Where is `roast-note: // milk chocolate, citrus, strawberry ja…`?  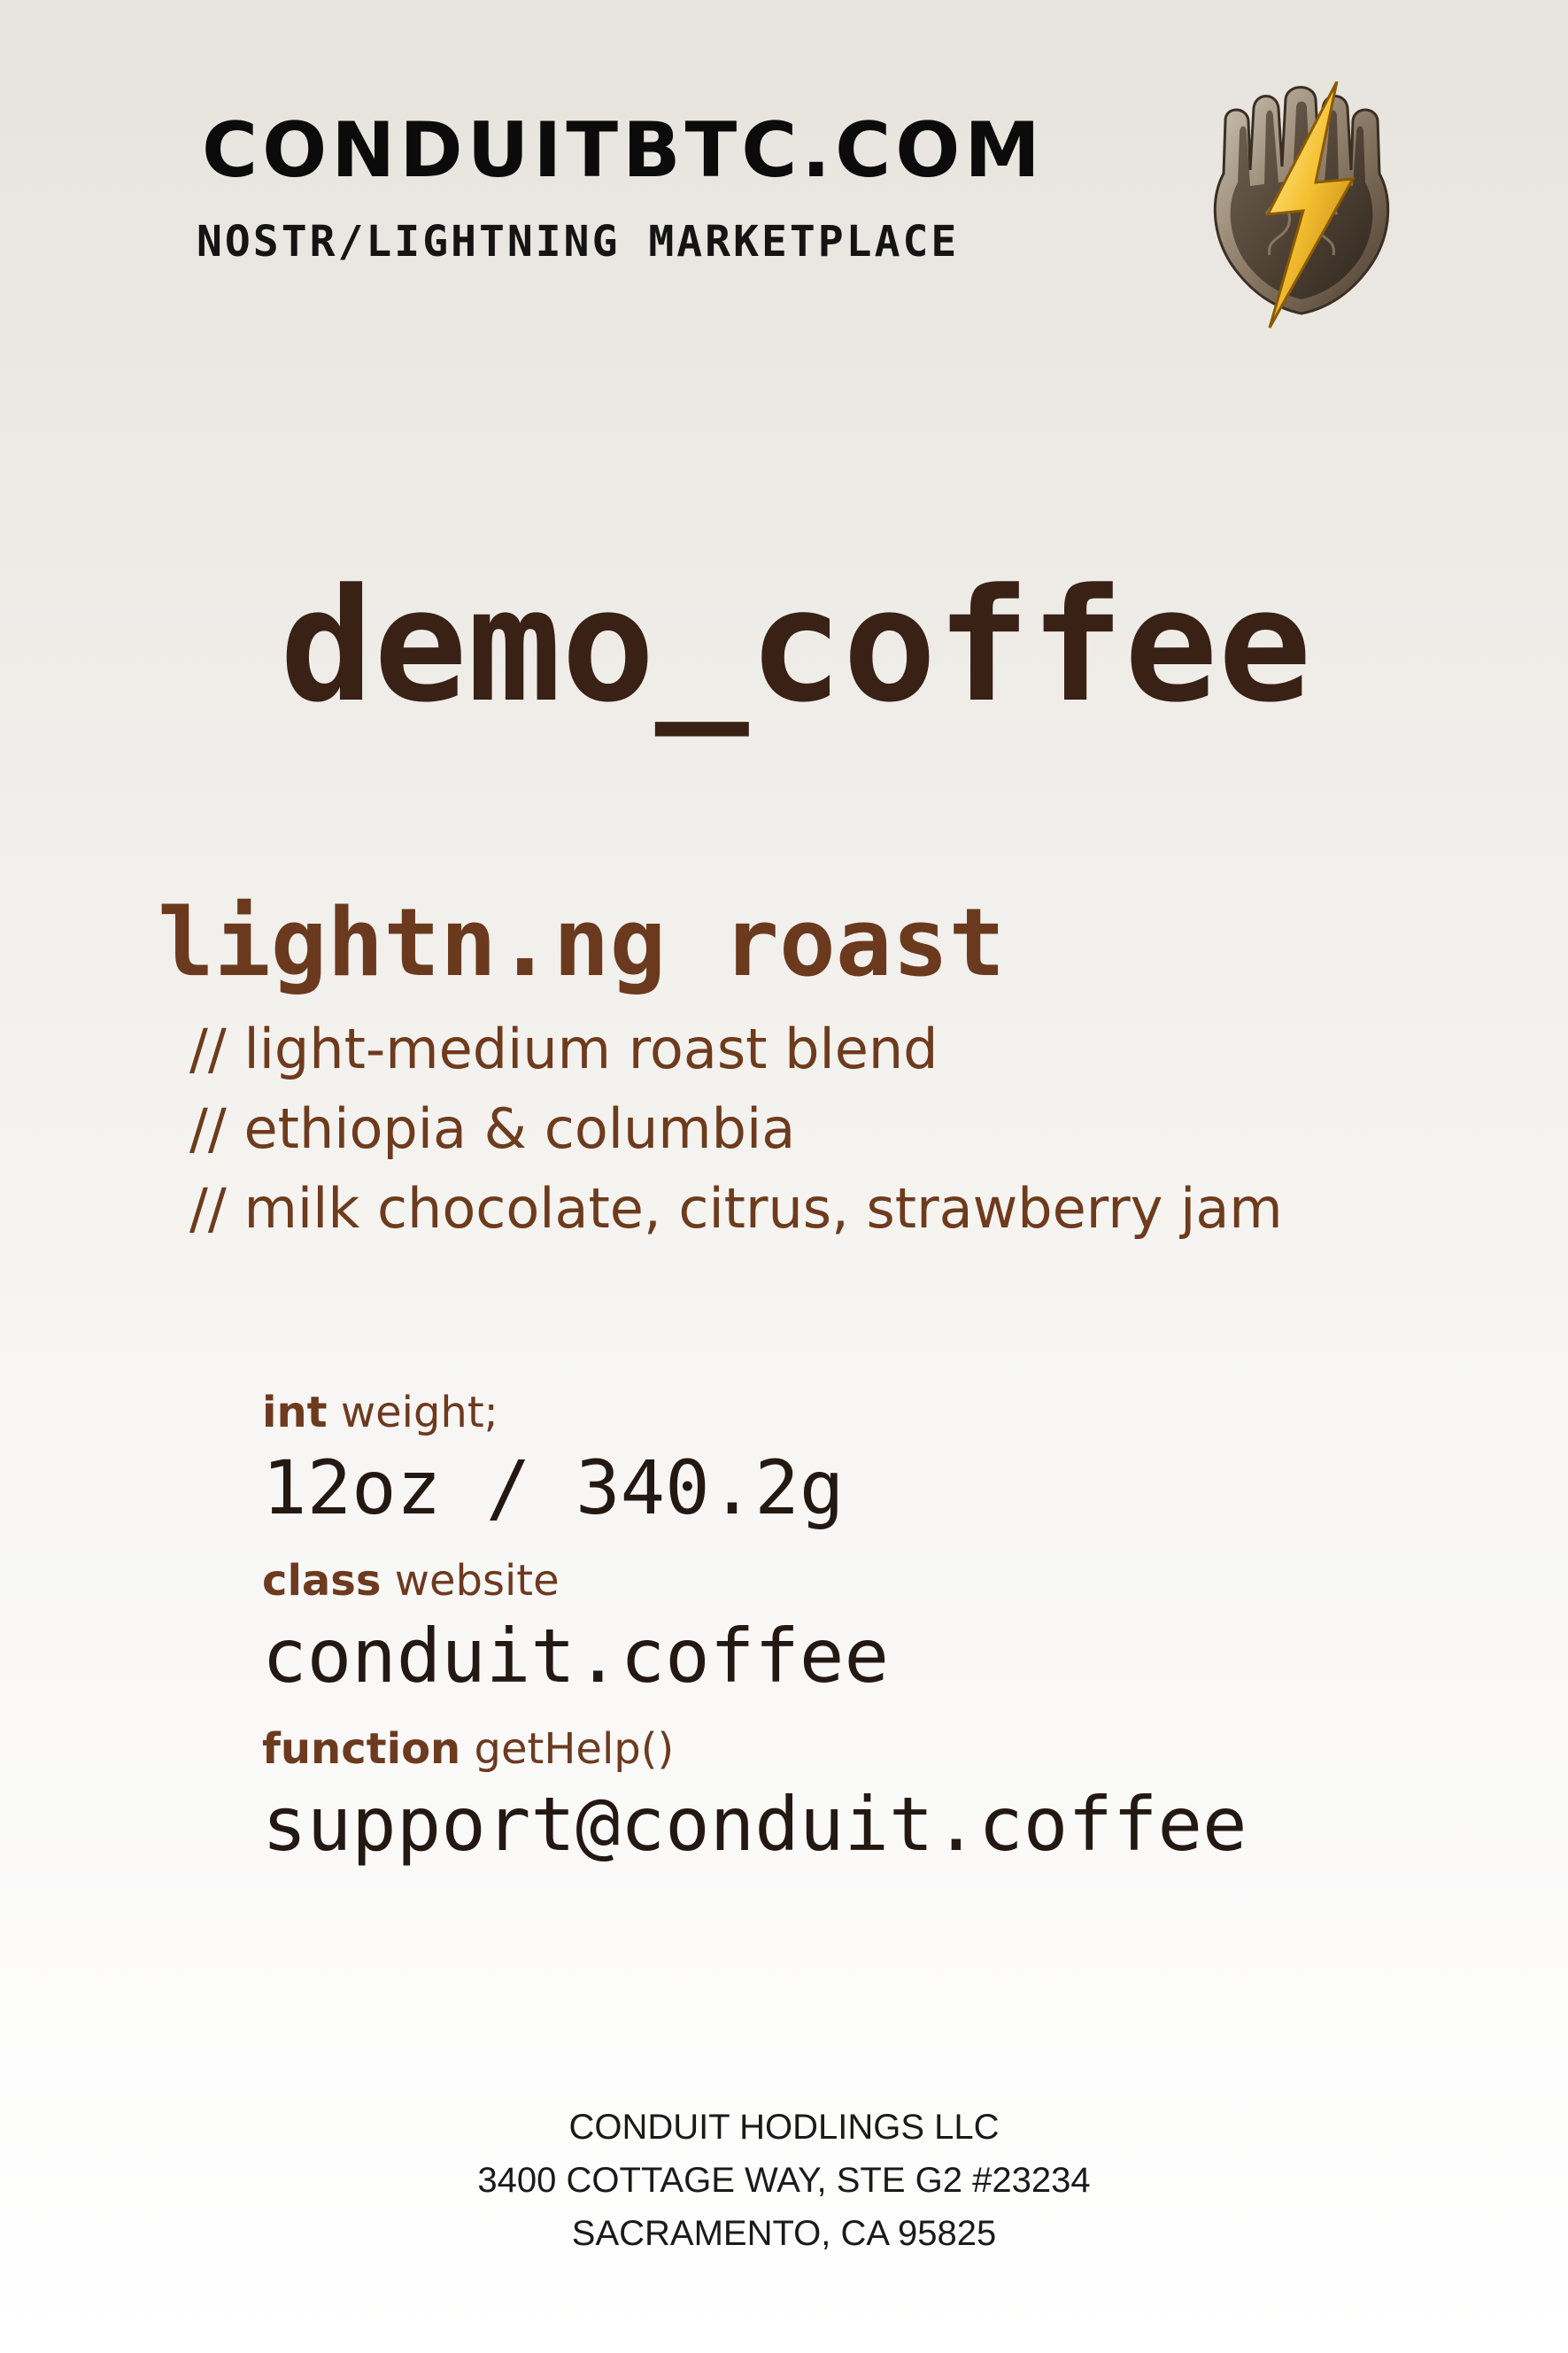 roast-note: // milk chocolate, citrus, strawberry ja… is located at coordinates (736, 1208).